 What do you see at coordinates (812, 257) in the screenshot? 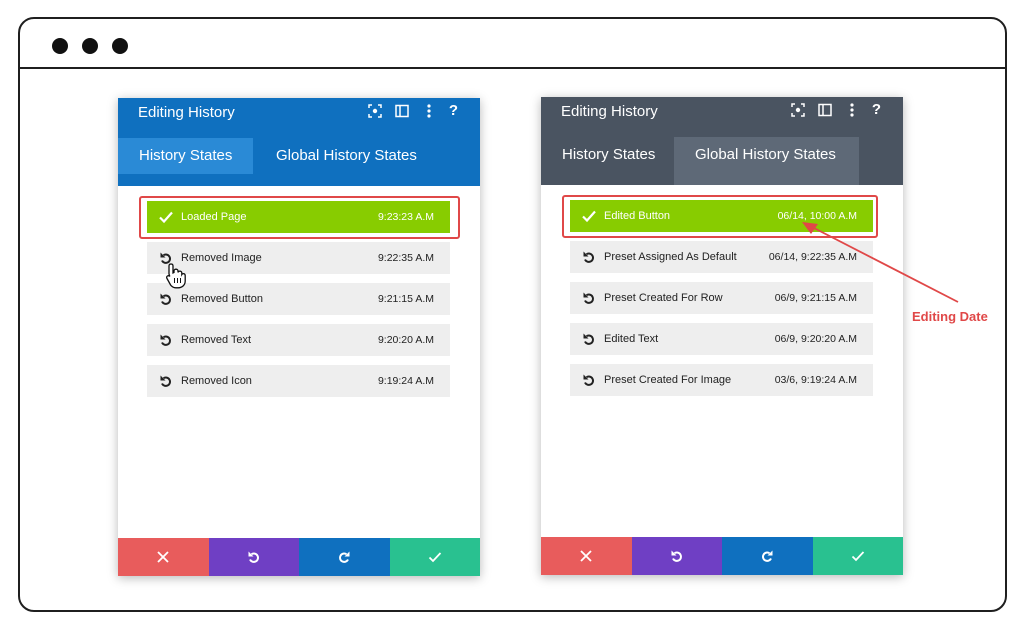
I see `history-row-time: 06/14, 9:22:35 A.M` at bounding box center [812, 257].